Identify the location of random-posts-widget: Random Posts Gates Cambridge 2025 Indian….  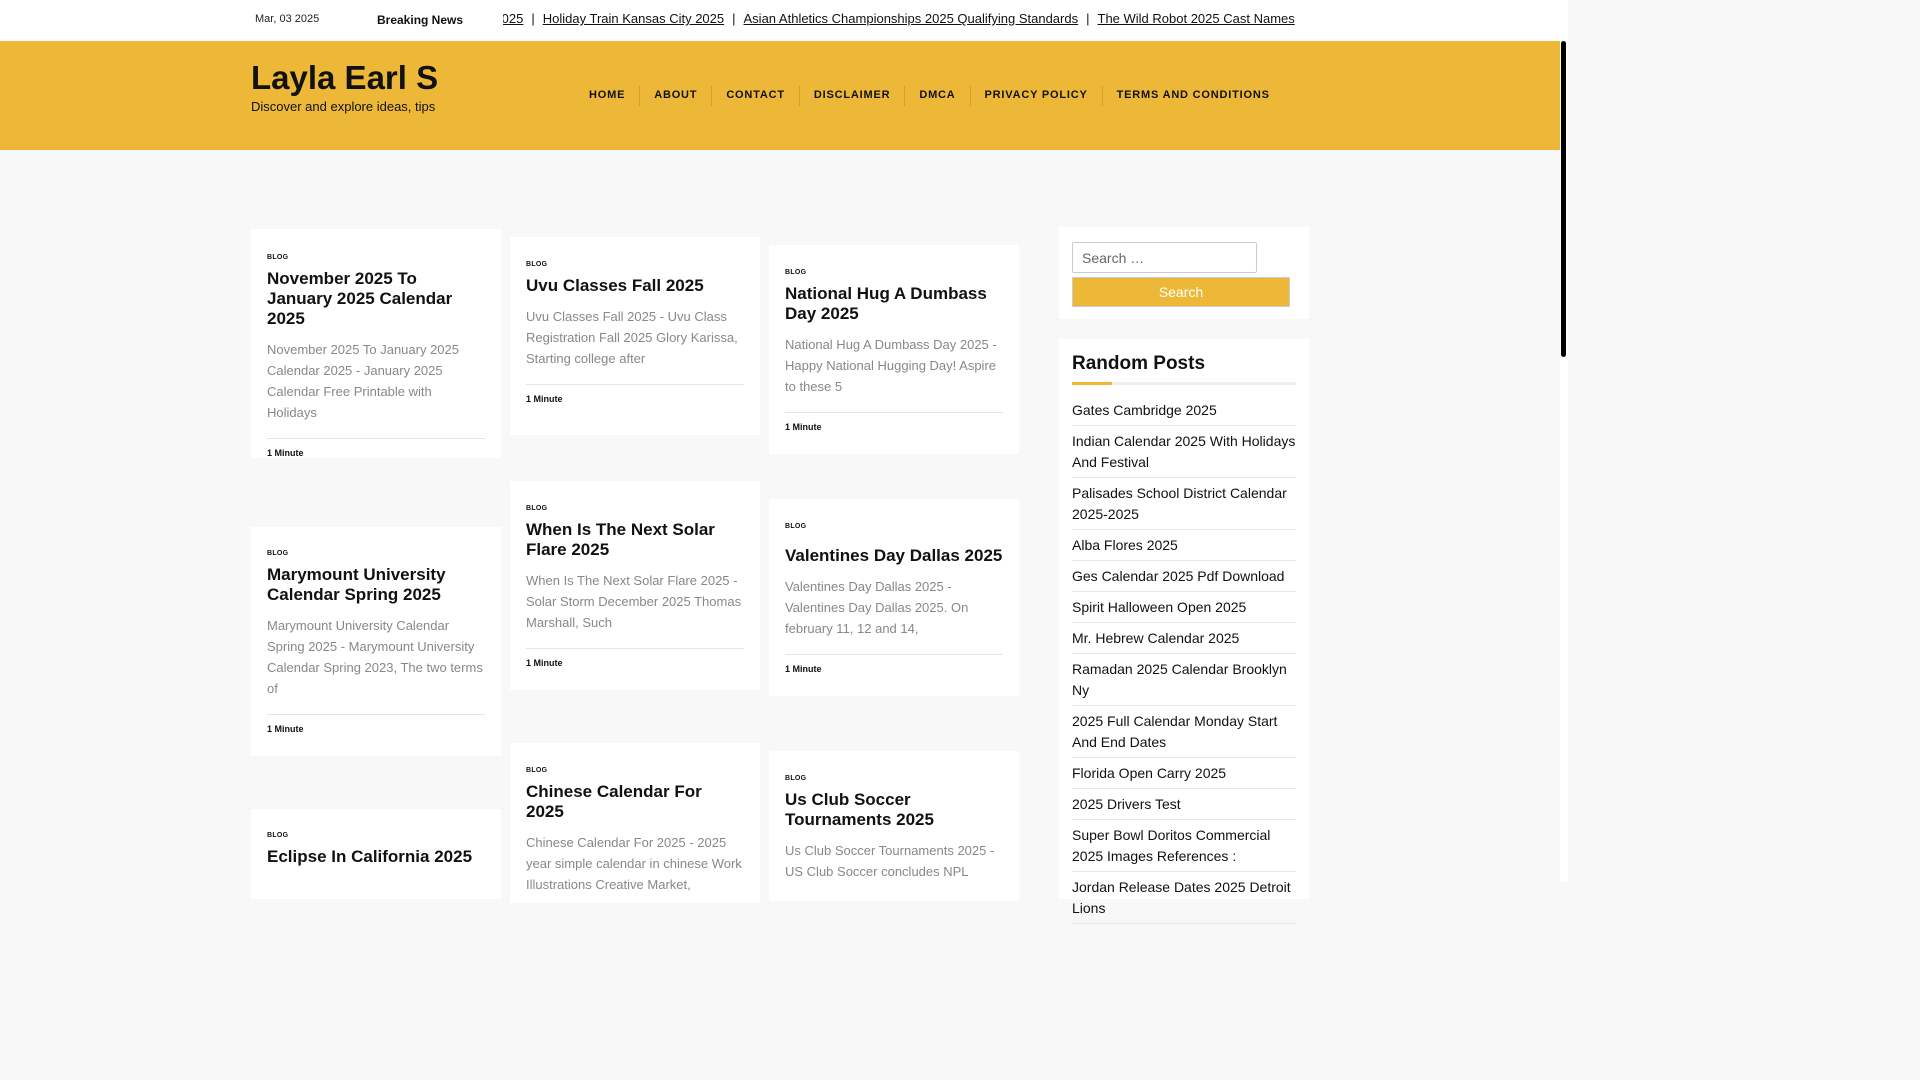
(1184, 631).